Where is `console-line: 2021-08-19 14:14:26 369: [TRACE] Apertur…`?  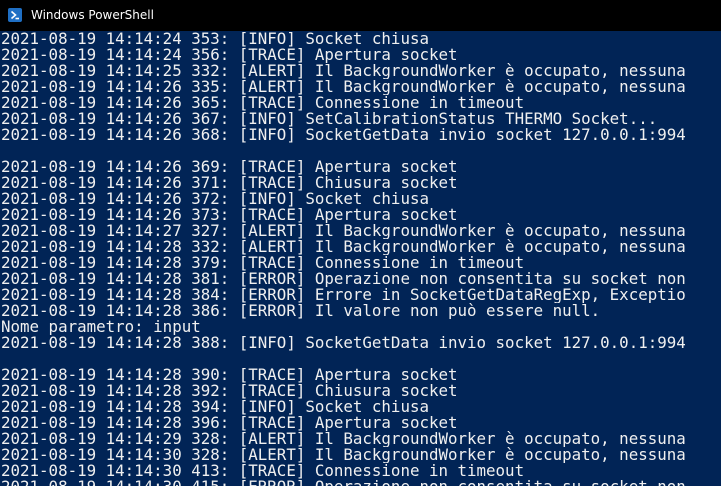
console-line: 2021-08-19 14:14:26 369: [TRACE] Apertur… is located at coordinates (229, 167).